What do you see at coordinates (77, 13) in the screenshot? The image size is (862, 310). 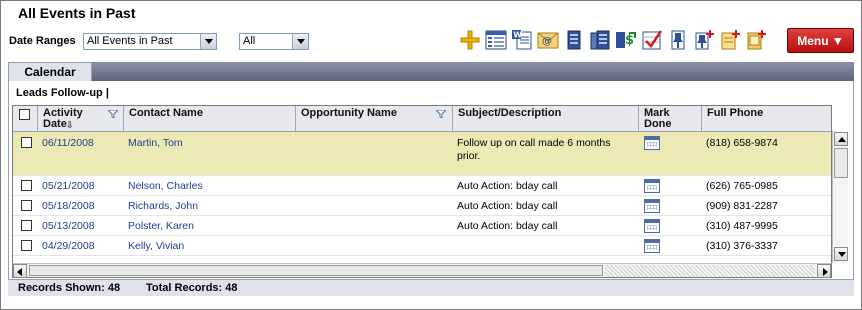 I see `page-title: All Events in Past` at bounding box center [77, 13].